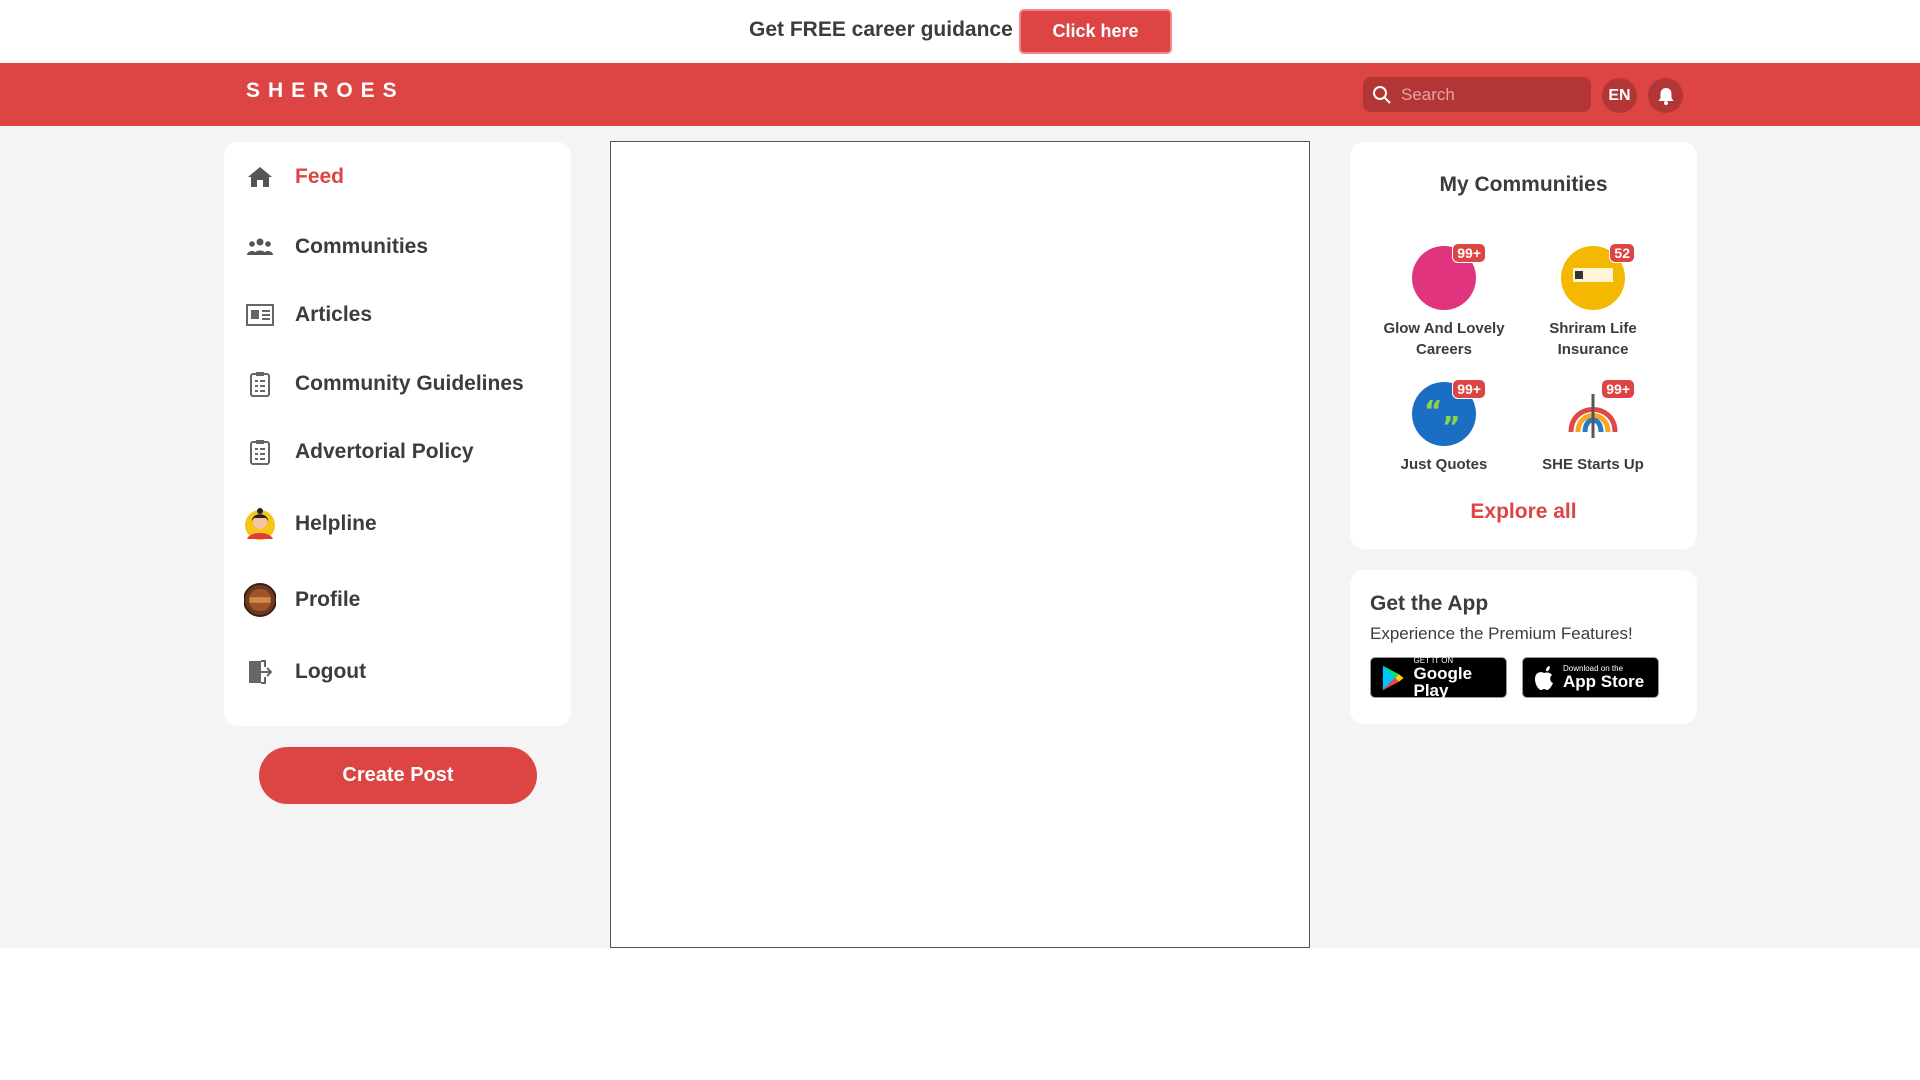  What do you see at coordinates (334, 314) in the screenshot?
I see `sidebar-item-label: Articles` at bounding box center [334, 314].